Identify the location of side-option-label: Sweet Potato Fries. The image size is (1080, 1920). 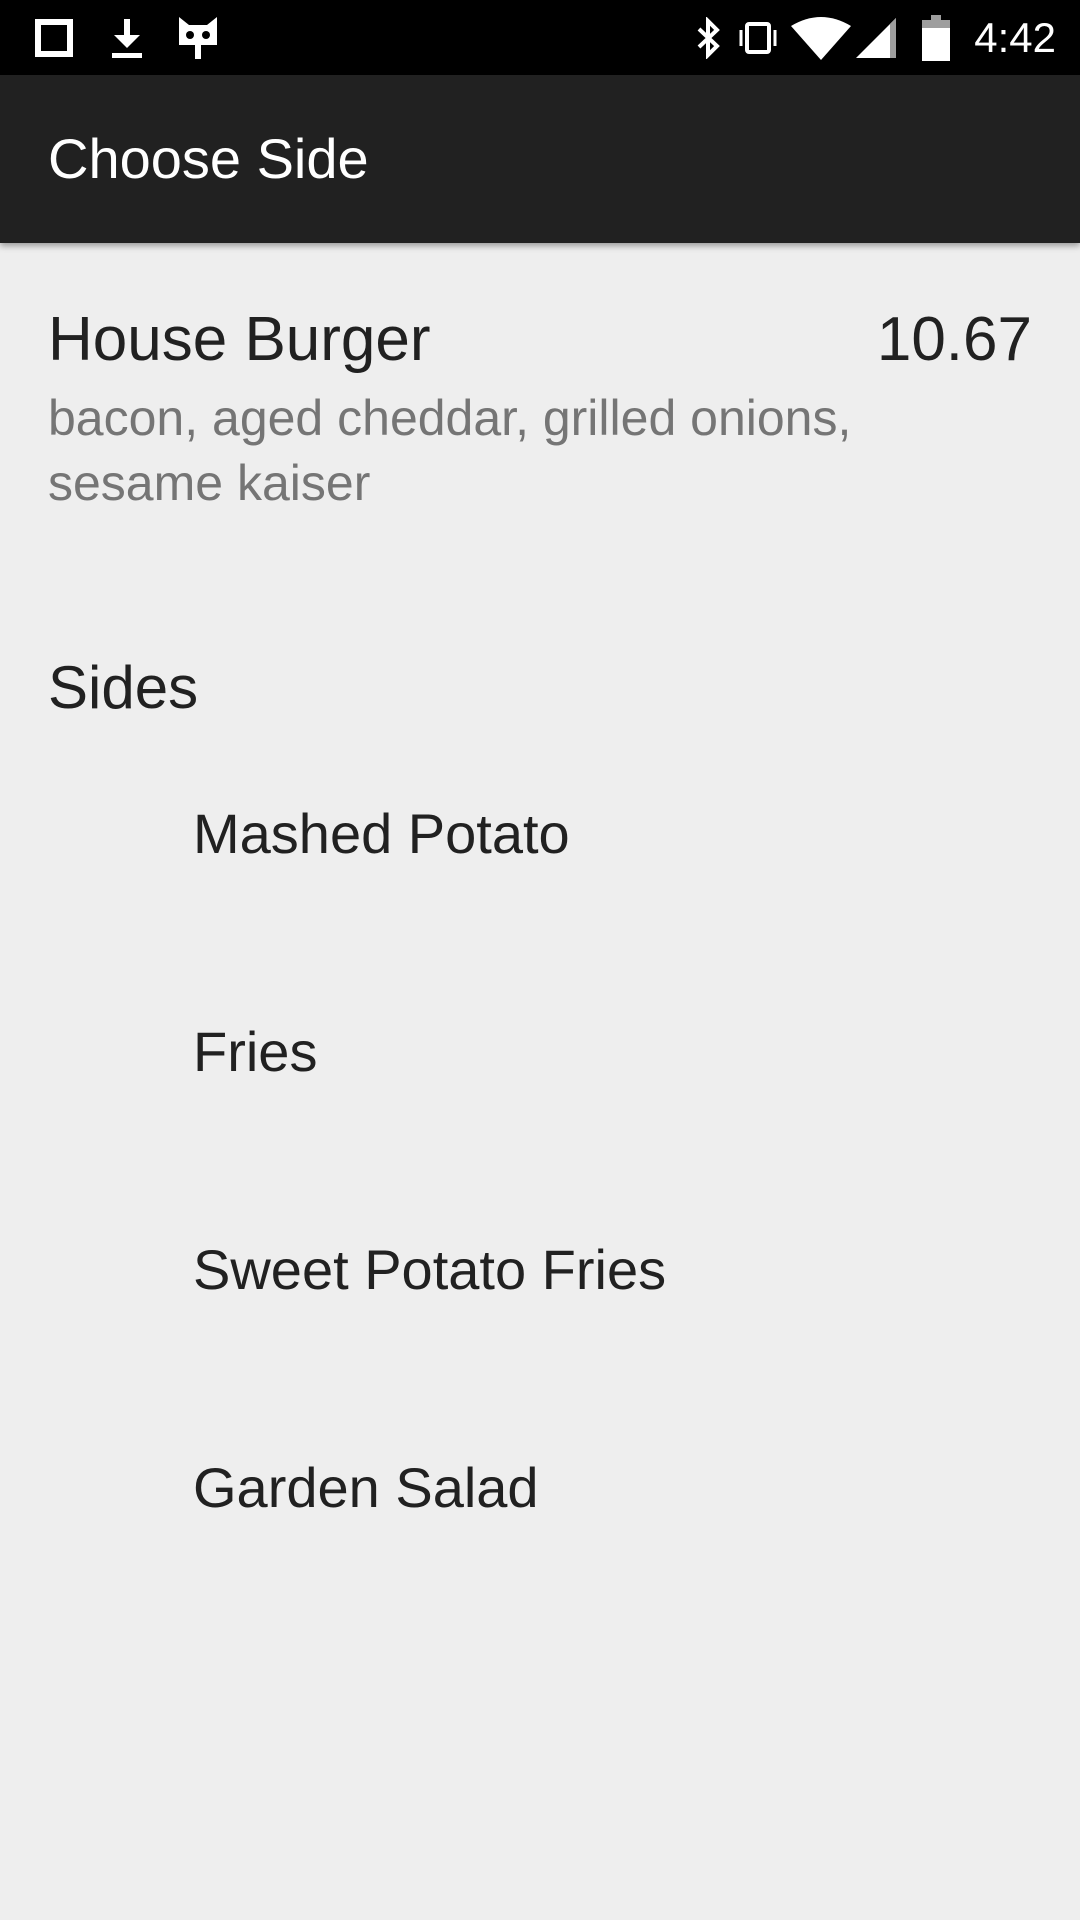
(430, 1269).